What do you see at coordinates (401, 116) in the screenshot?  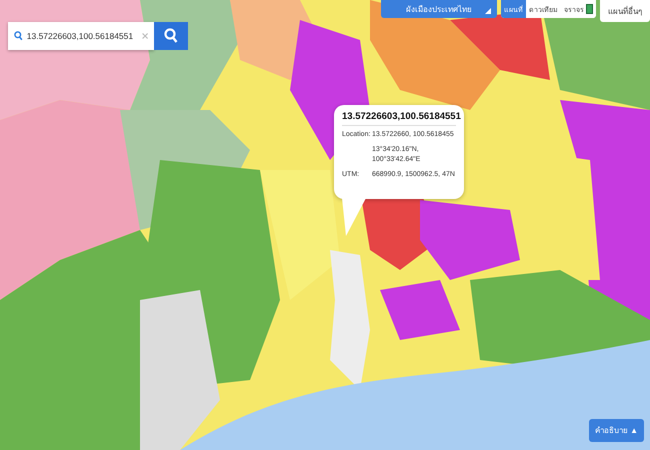 I see `popup-title: 13.57226603,100.56184551` at bounding box center [401, 116].